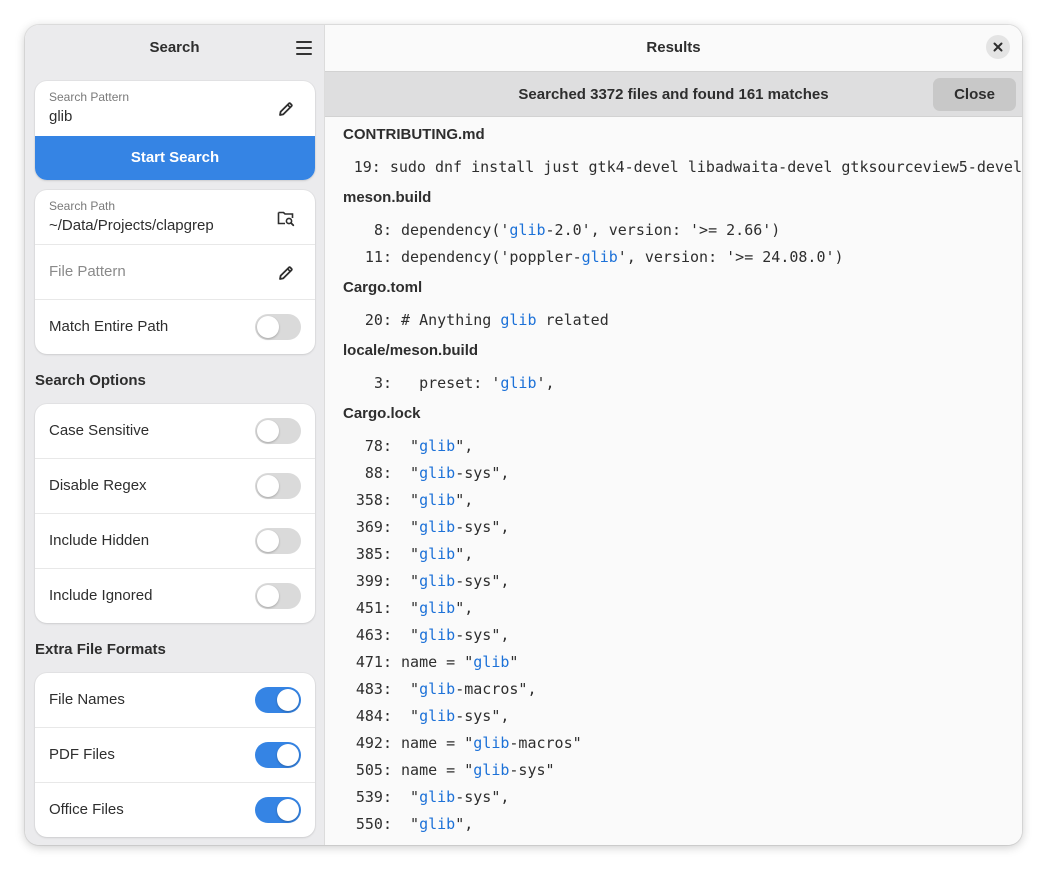 The height and width of the screenshot is (870, 1047). What do you see at coordinates (998, 47) in the screenshot?
I see `window-close-icon` at bounding box center [998, 47].